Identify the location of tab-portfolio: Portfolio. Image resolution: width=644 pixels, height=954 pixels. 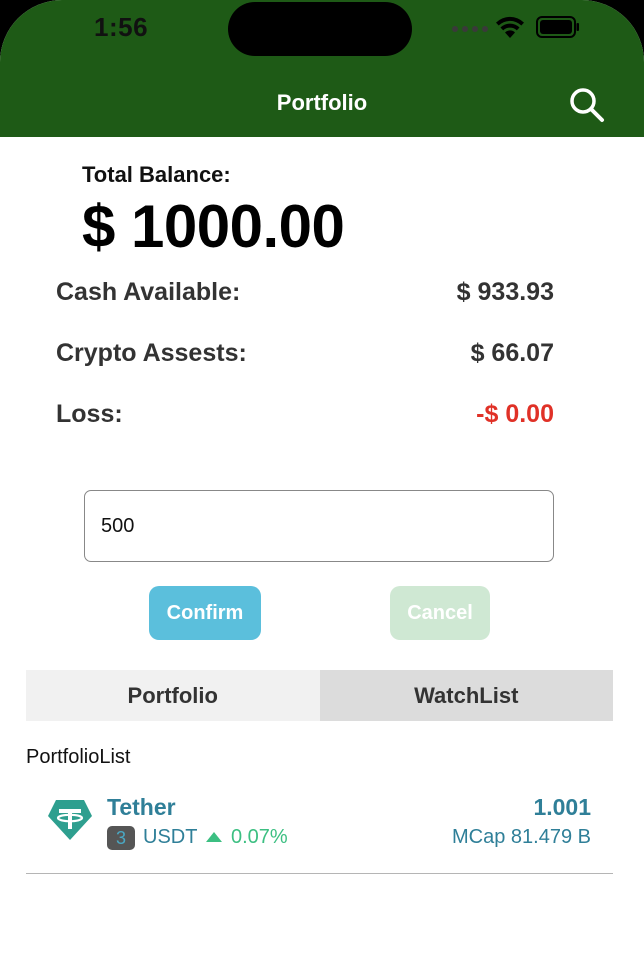
(173, 695).